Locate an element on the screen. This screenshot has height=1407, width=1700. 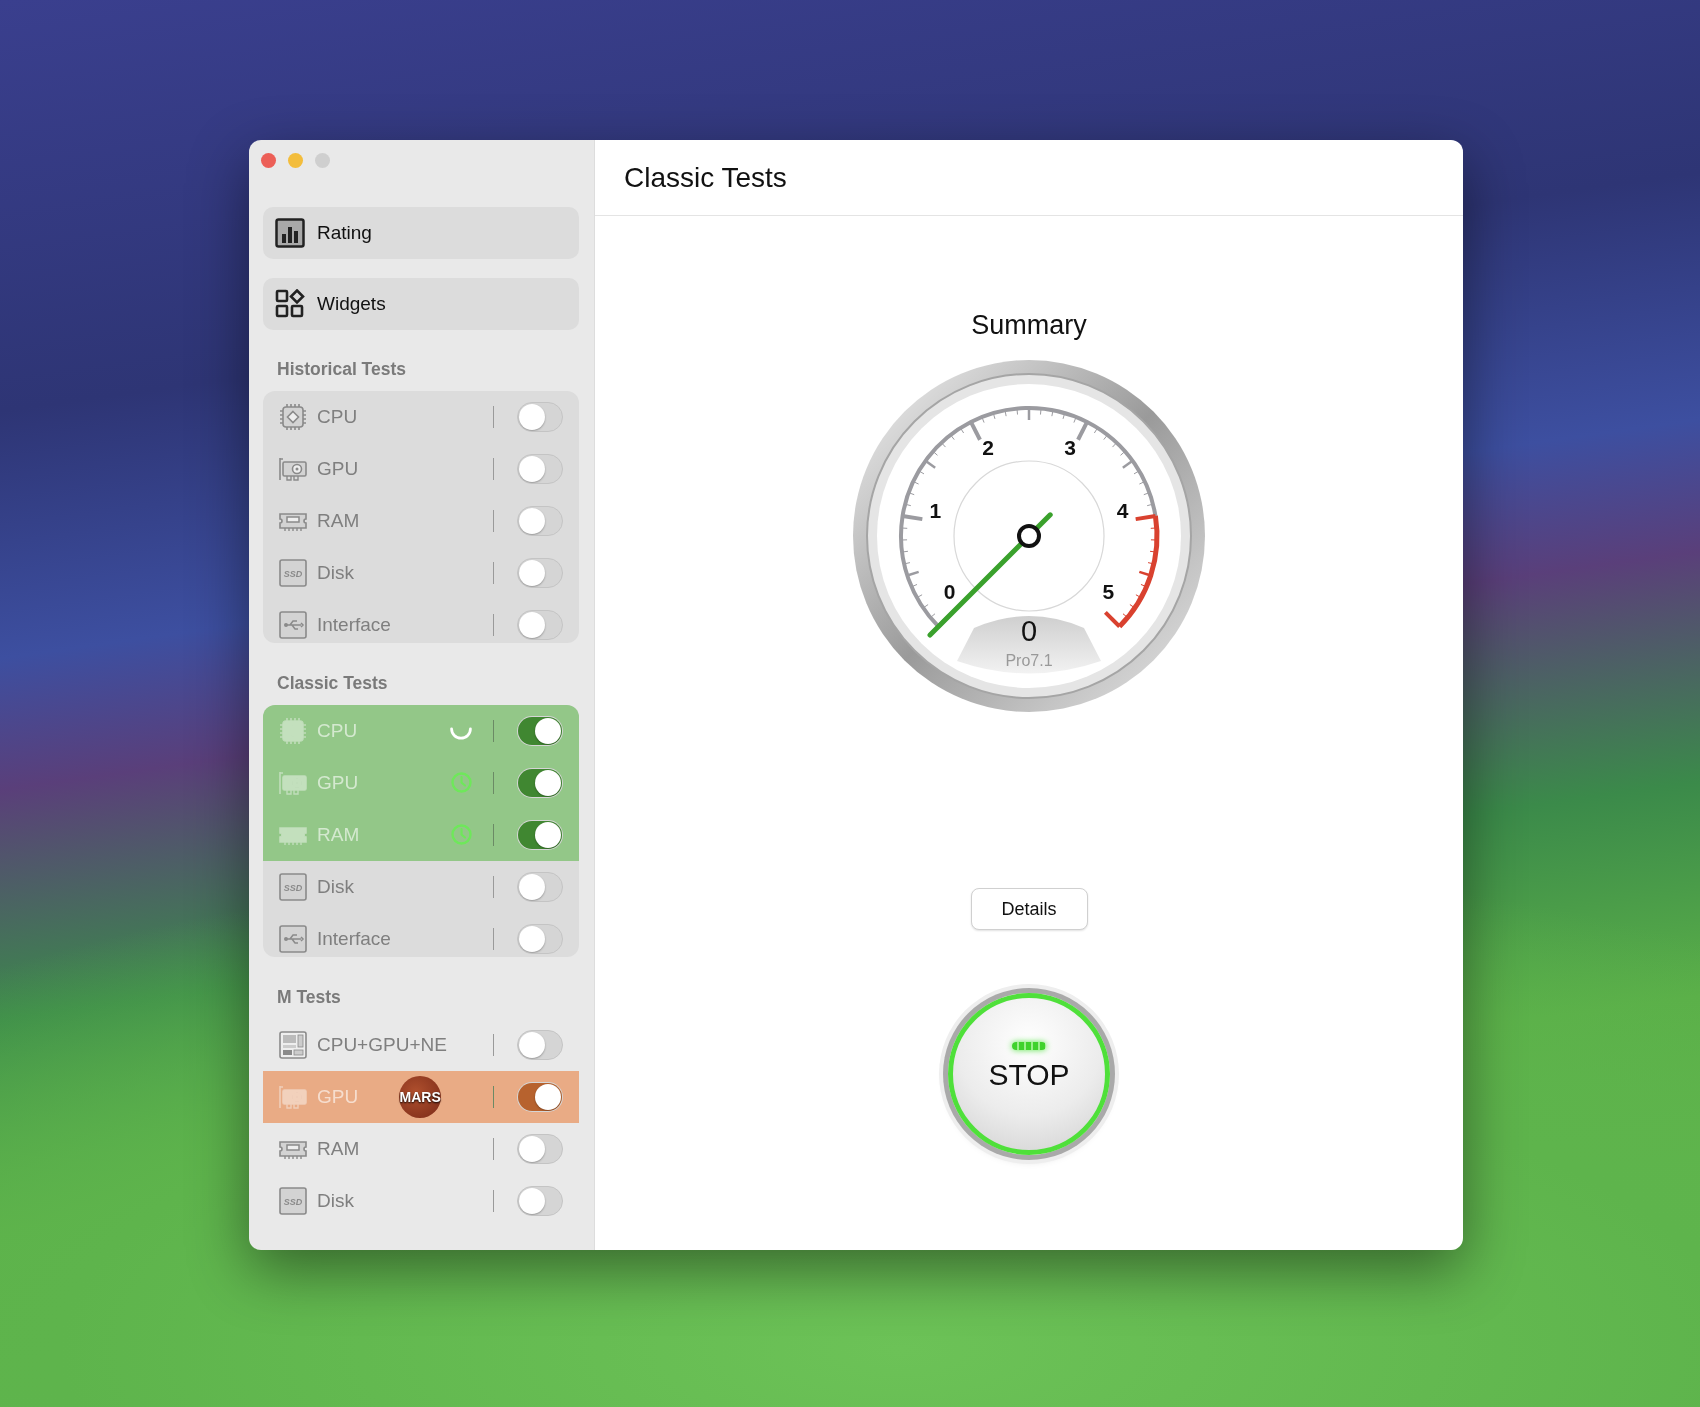
scale-label: 5 is located at coordinates (1108, 591).